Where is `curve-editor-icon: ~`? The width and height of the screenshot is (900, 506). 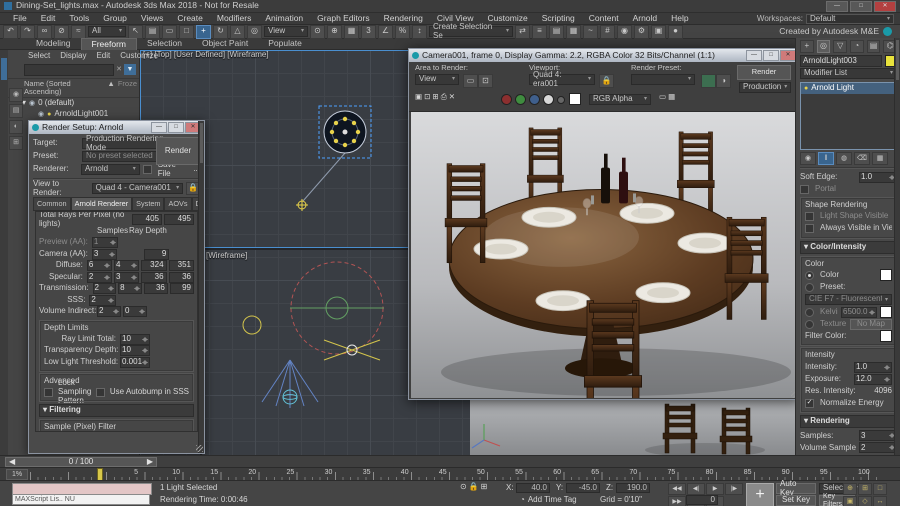 curve-editor-icon: ~ is located at coordinates (590, 31).